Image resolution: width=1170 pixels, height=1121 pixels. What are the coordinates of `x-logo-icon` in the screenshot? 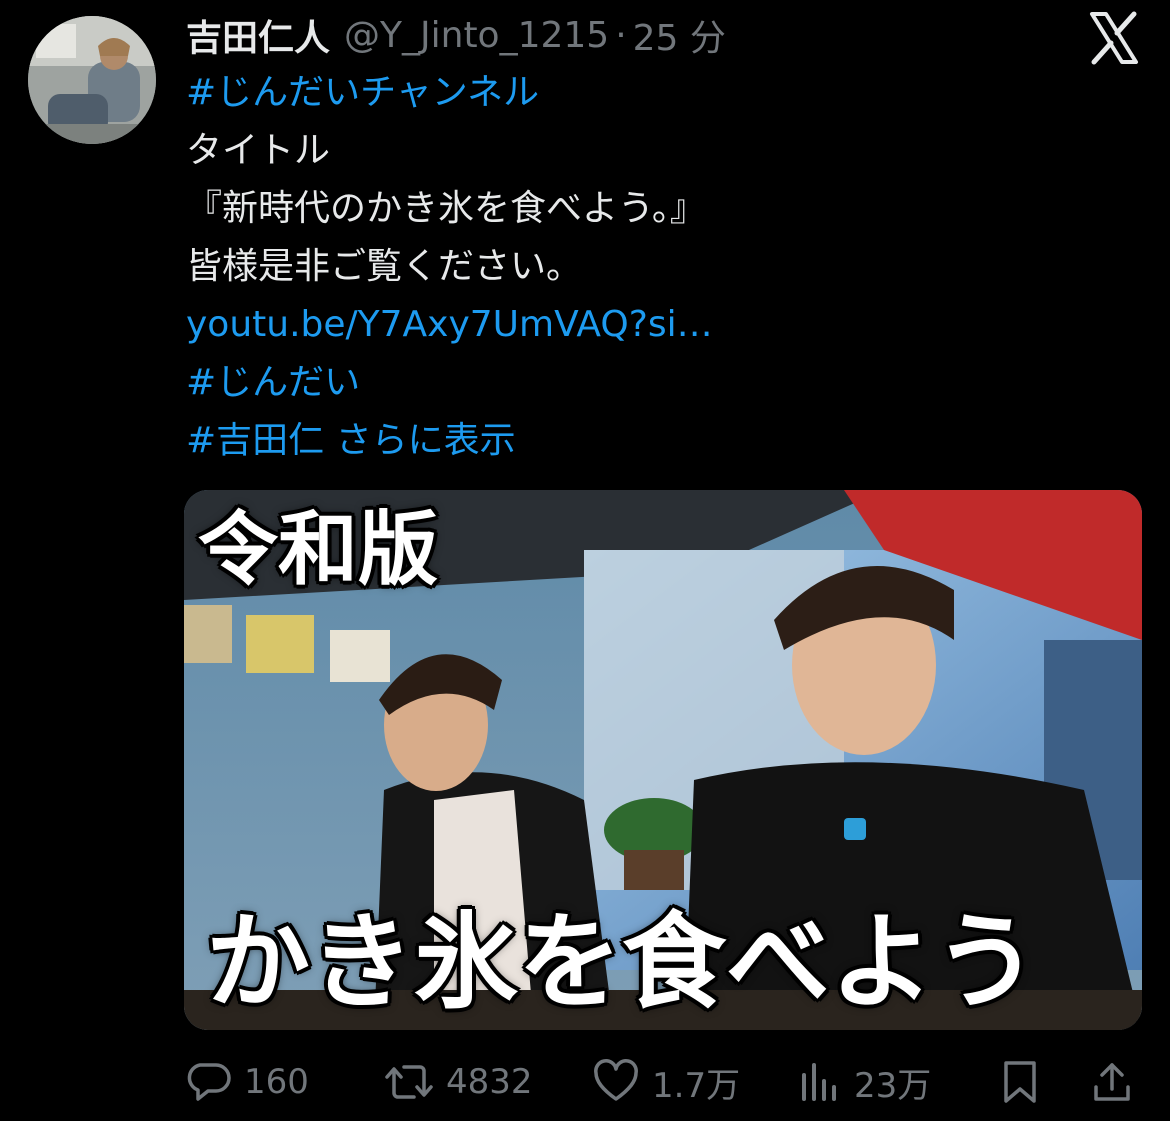 It's located at (1114, 38).